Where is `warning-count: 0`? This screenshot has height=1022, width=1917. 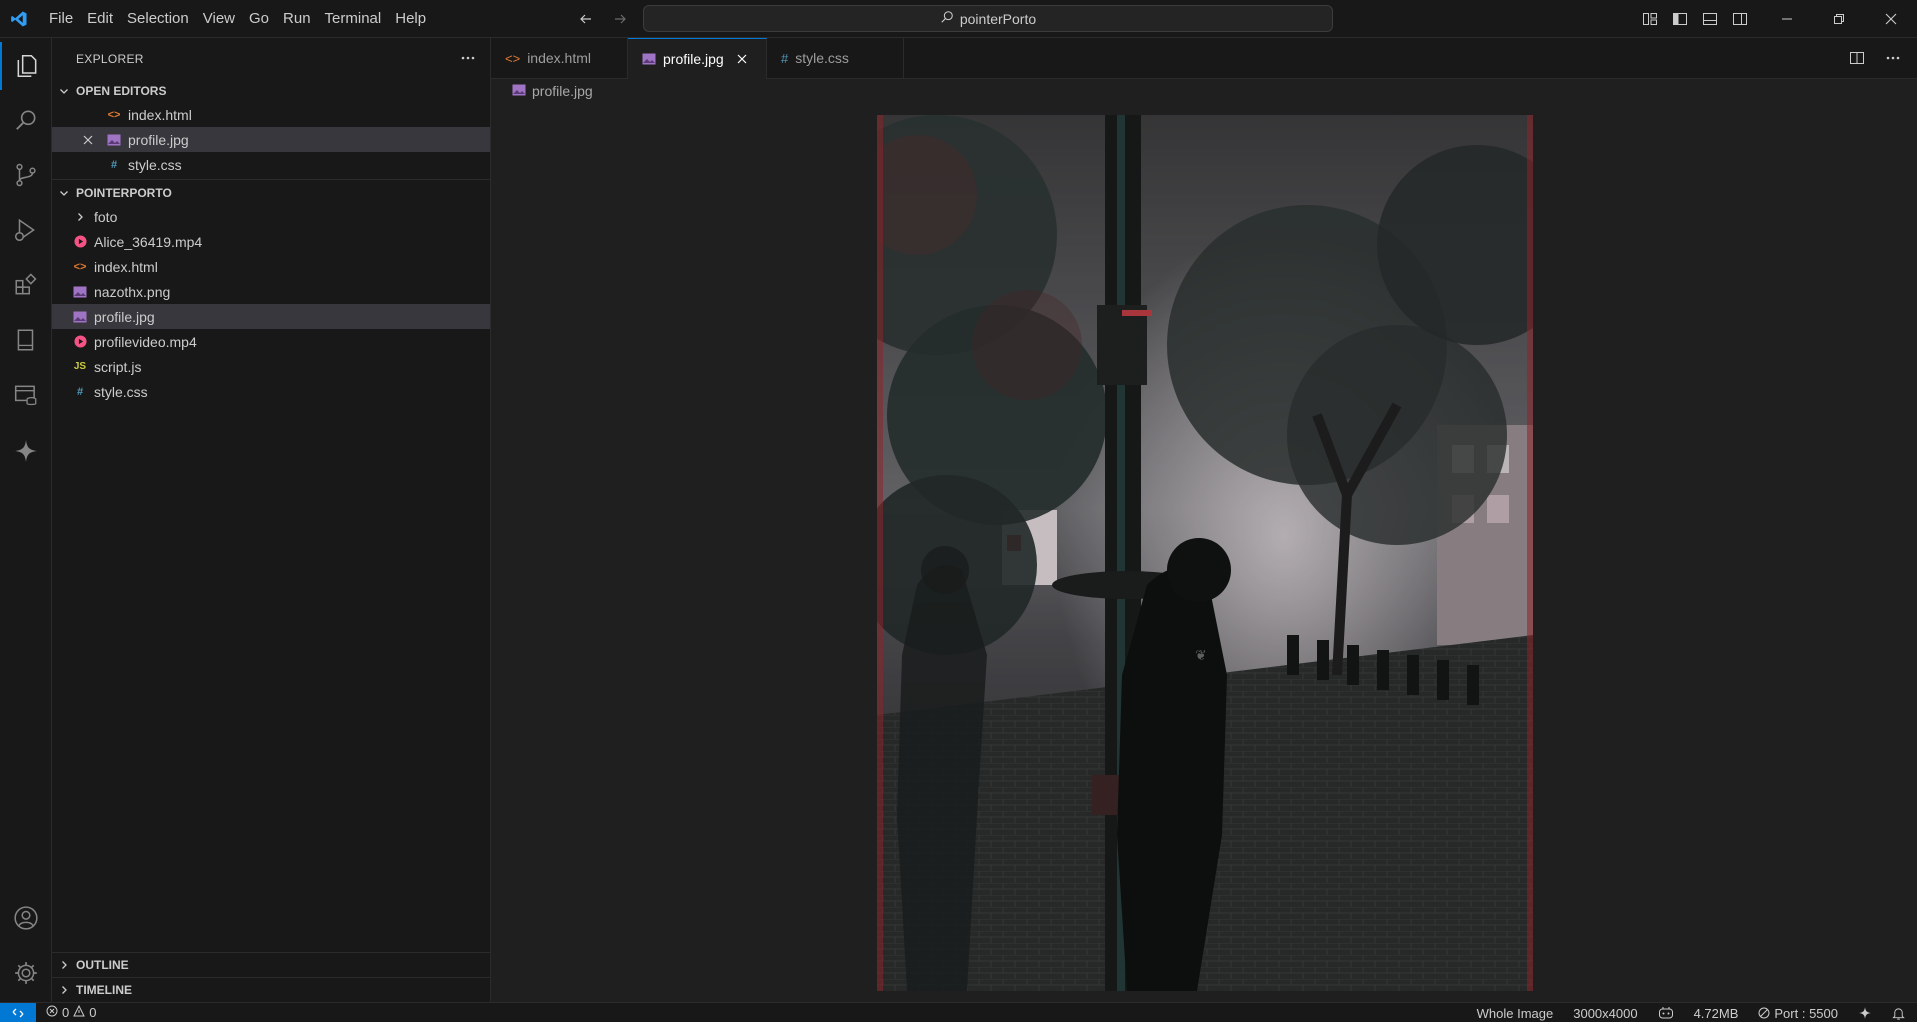
warning-count: 0 is located at coordinates (93, 1012).